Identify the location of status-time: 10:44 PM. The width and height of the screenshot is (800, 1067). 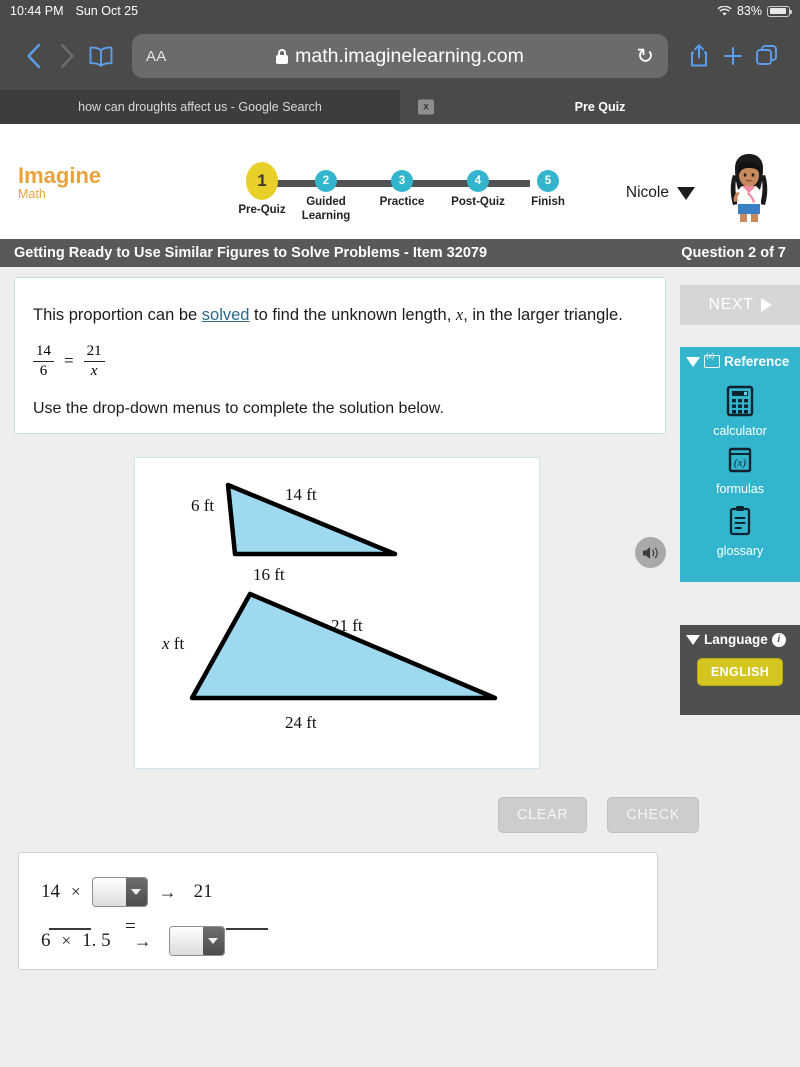
(37, 11).